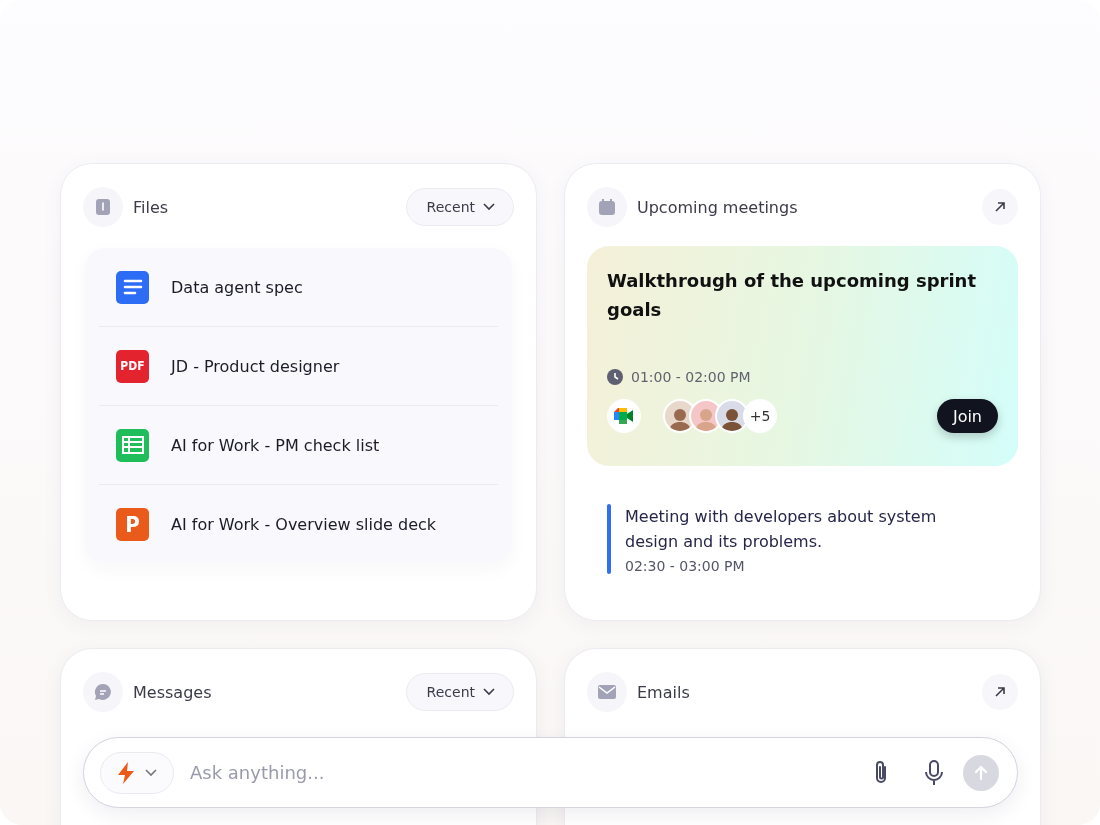 The height and width of the screenshot is (825, 1100). Describe the element at coordinates (760, 416) in the screenshot. I see `more-attendees-count: +5` at that location.